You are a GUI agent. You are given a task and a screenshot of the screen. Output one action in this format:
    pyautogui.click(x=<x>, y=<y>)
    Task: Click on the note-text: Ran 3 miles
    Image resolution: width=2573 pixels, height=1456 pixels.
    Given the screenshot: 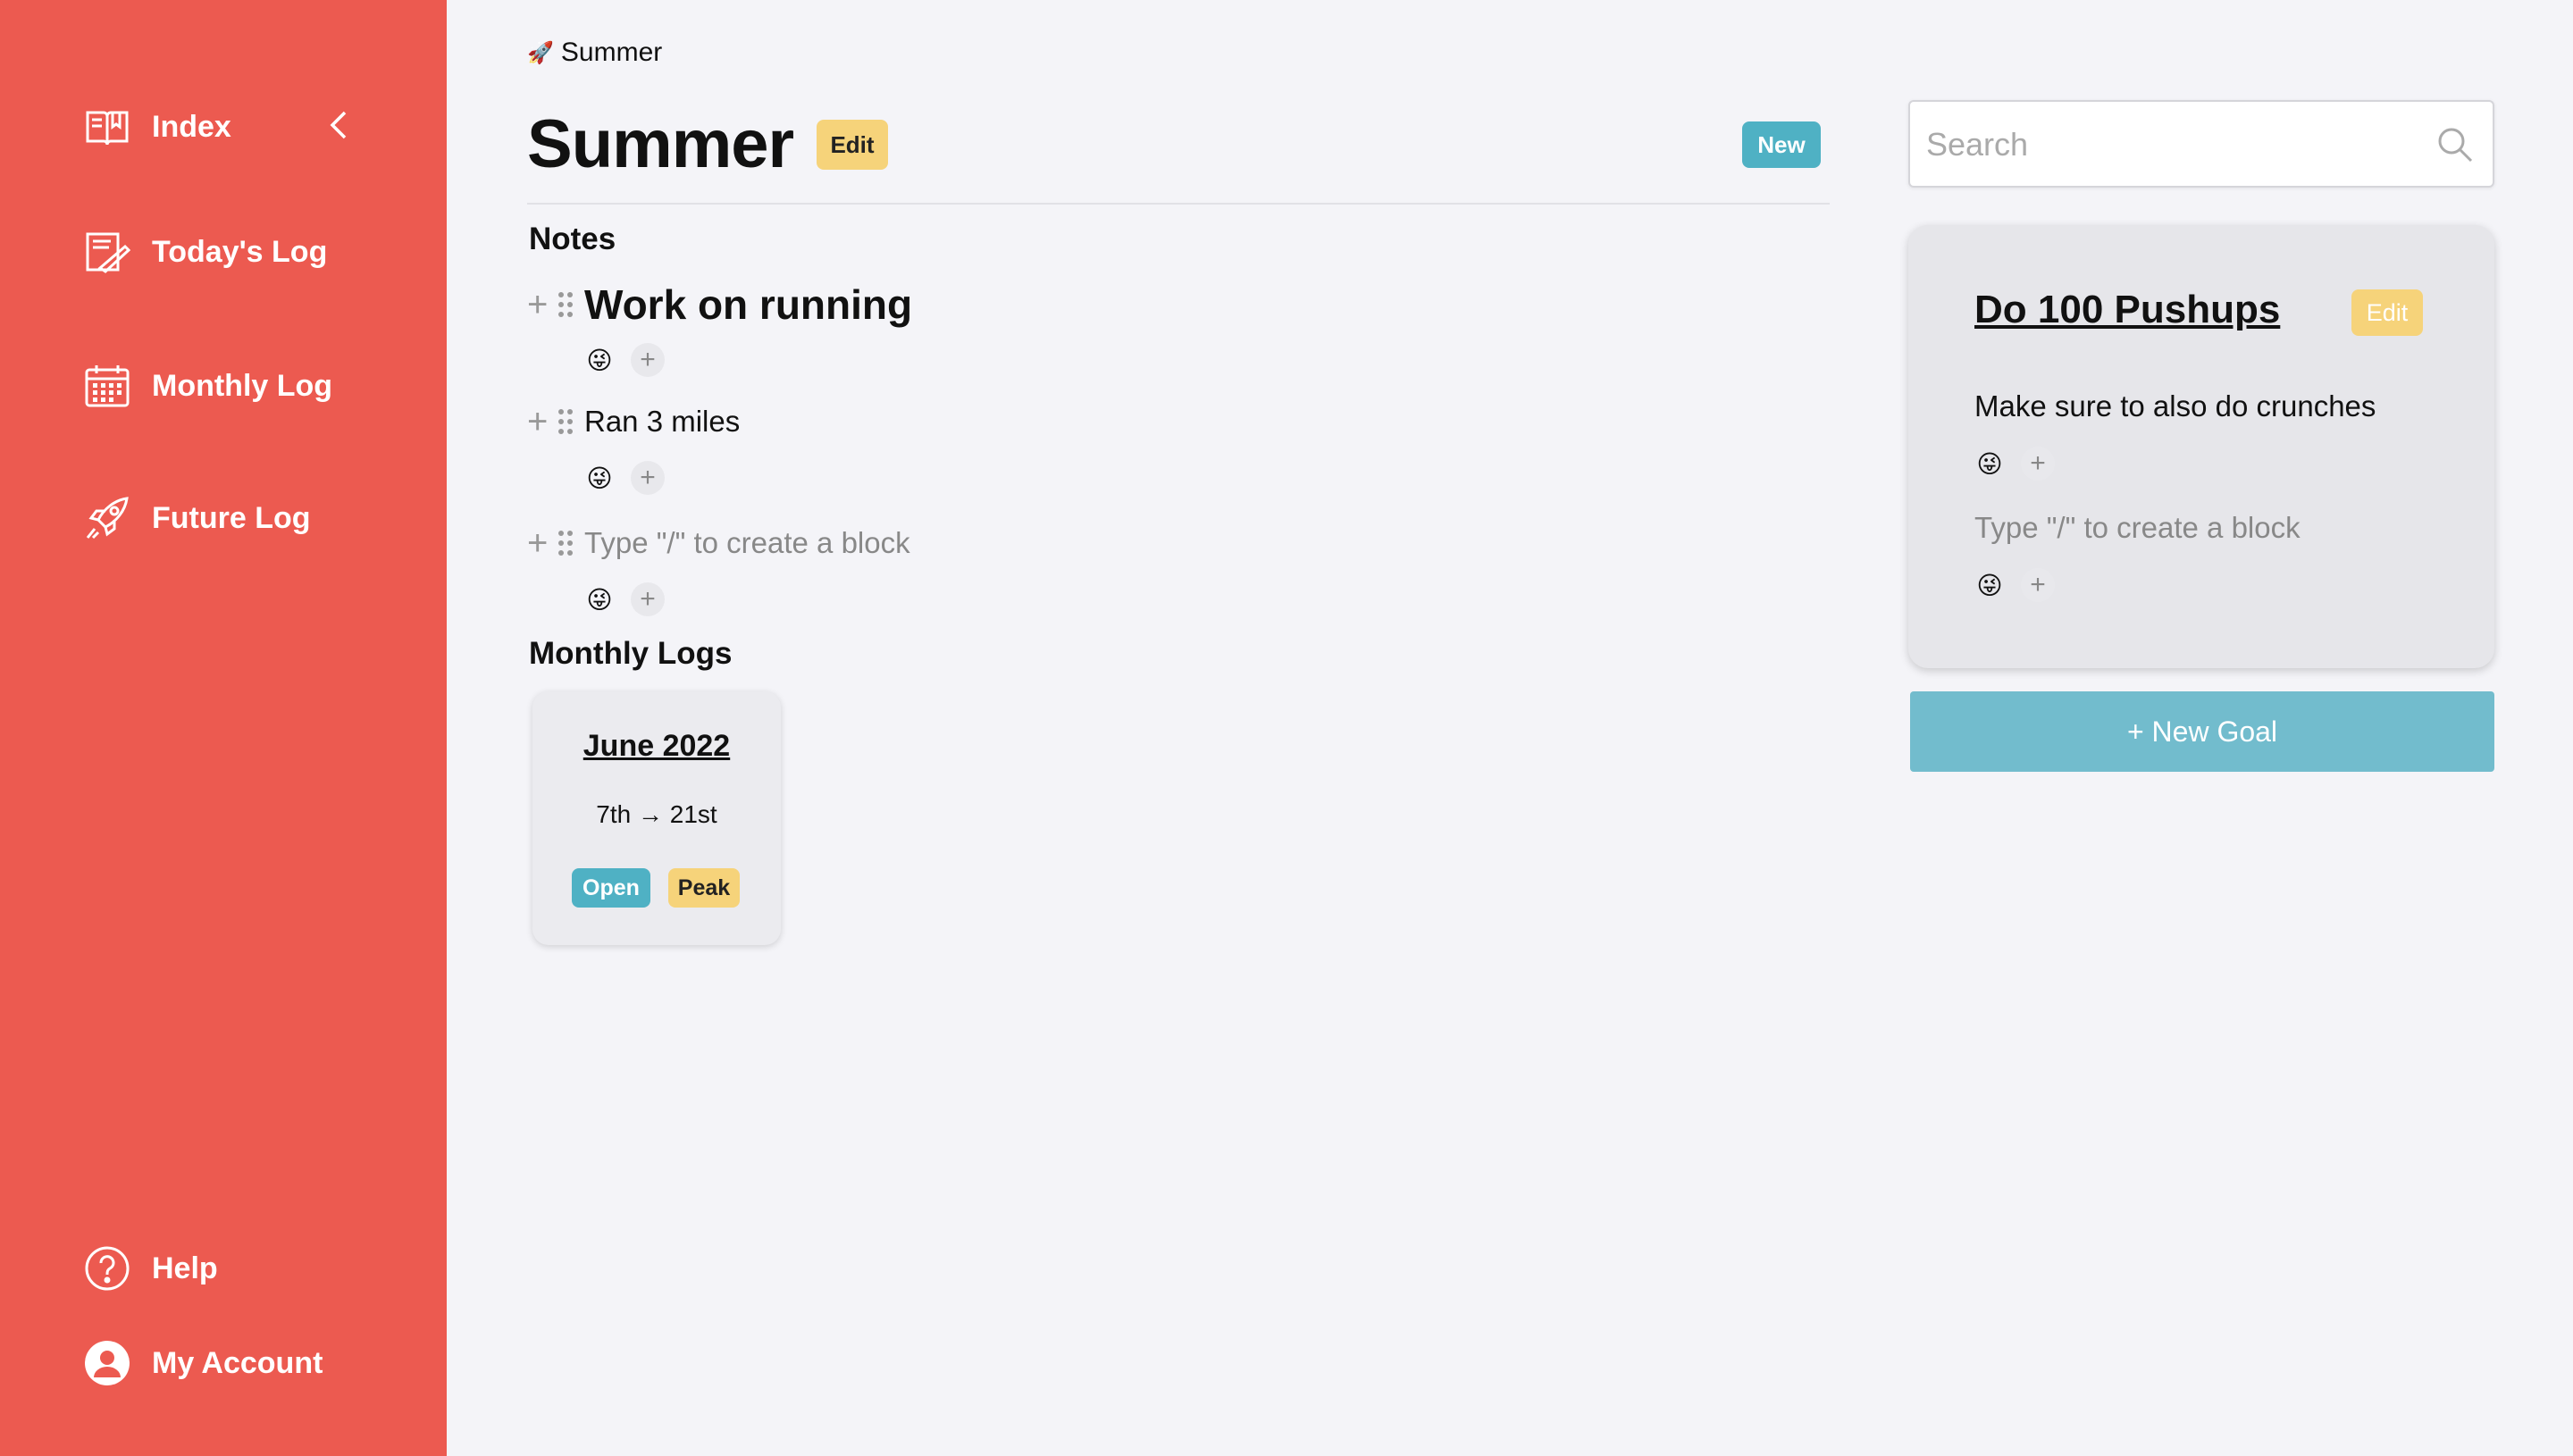 What is the action you would take?
    pyautogui.click(x=662, y=422)
    